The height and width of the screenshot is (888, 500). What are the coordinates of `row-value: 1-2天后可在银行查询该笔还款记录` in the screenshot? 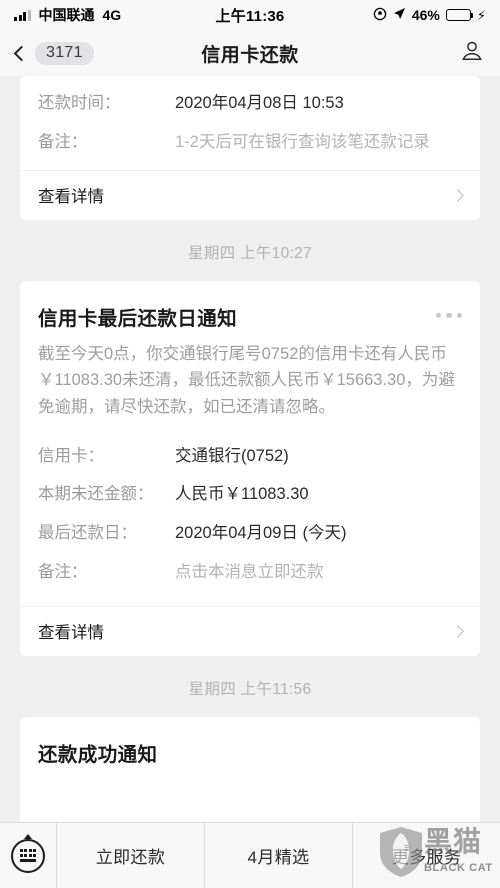 It's located at (302, 141).